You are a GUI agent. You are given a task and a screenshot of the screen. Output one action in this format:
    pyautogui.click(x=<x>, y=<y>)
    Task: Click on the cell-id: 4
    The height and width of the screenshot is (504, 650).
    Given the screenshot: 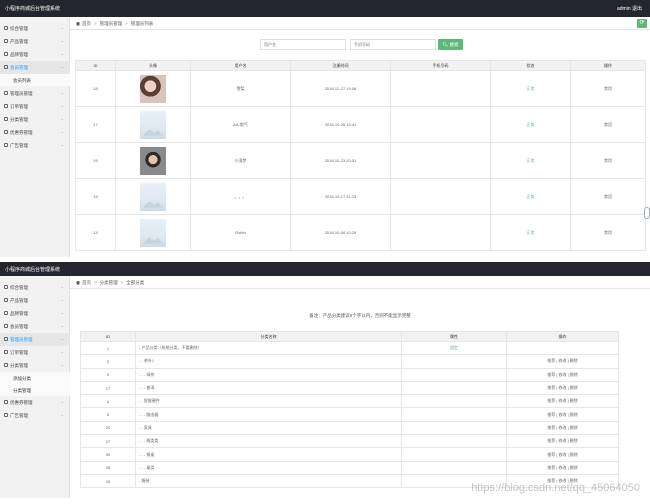 What is the action you would take?
    pyautogui.click(x=108, y=401)
    